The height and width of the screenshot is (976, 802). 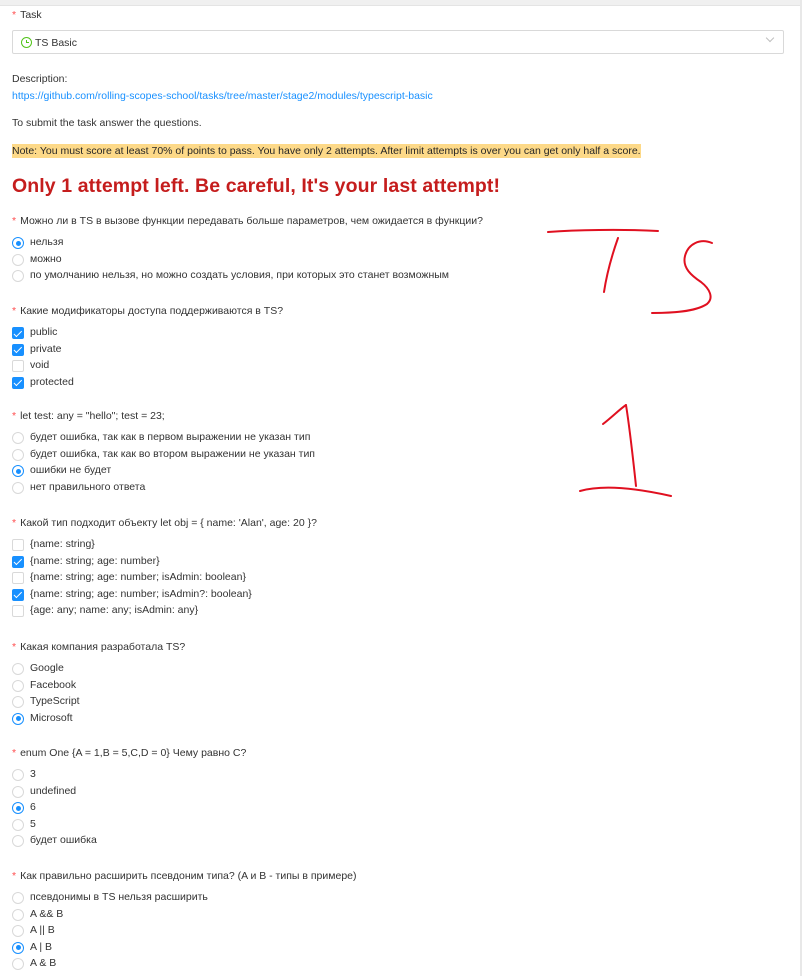 What do you see at coordinates (103, 647) in the screenshot?
I see `question-label: Какая компания разработала TS?` at bounding box center [103, 647].